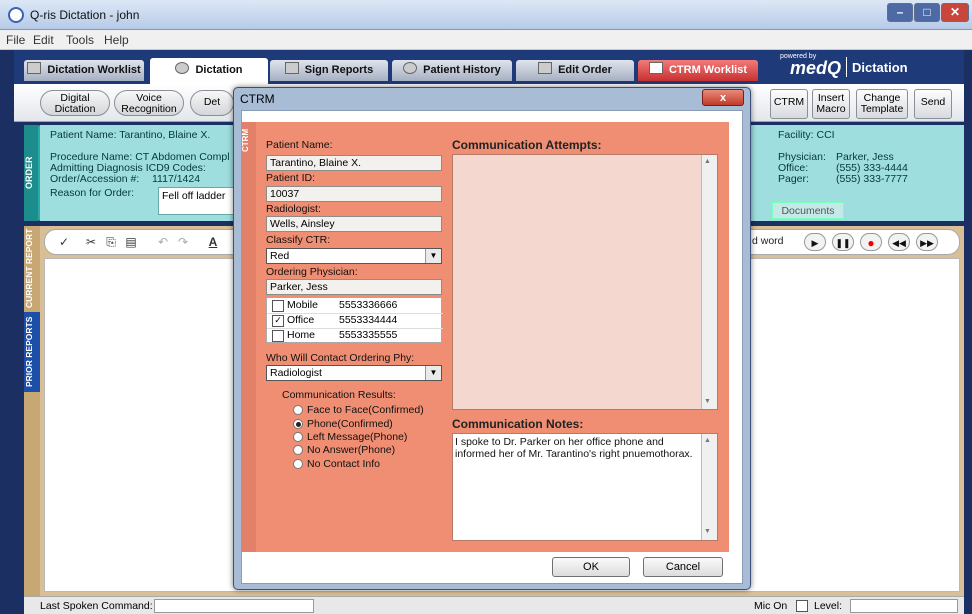 This screenshot has height=614, width=972. I want to click on result-radio-no-contact, so click(298, 464).